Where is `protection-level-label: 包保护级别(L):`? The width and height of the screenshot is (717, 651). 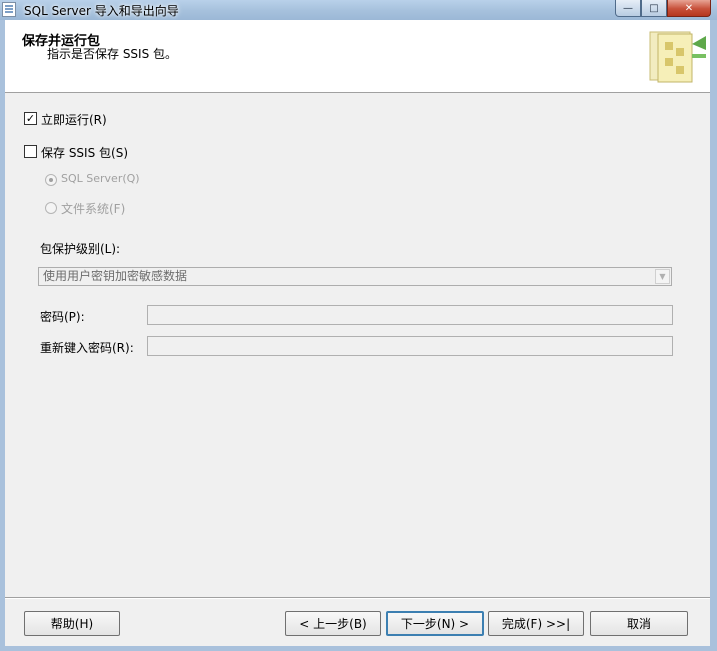 protection-level-label: 包保护级别(L): is located at coordinates (80, 249).